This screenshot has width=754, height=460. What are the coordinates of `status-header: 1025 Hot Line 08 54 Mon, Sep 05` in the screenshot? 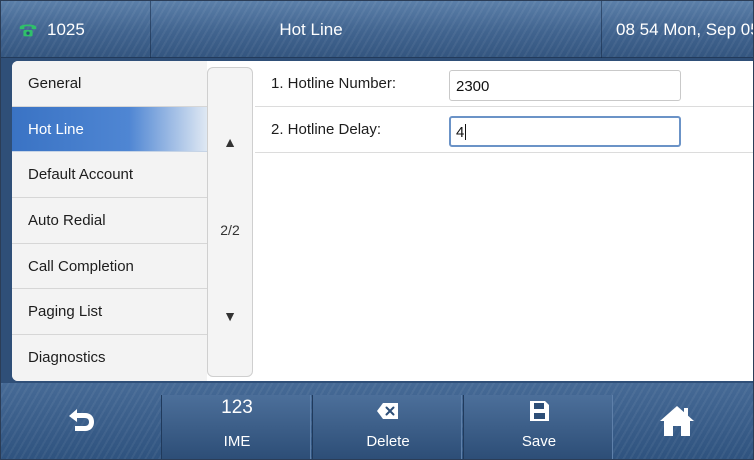 It's located at (377, 29).